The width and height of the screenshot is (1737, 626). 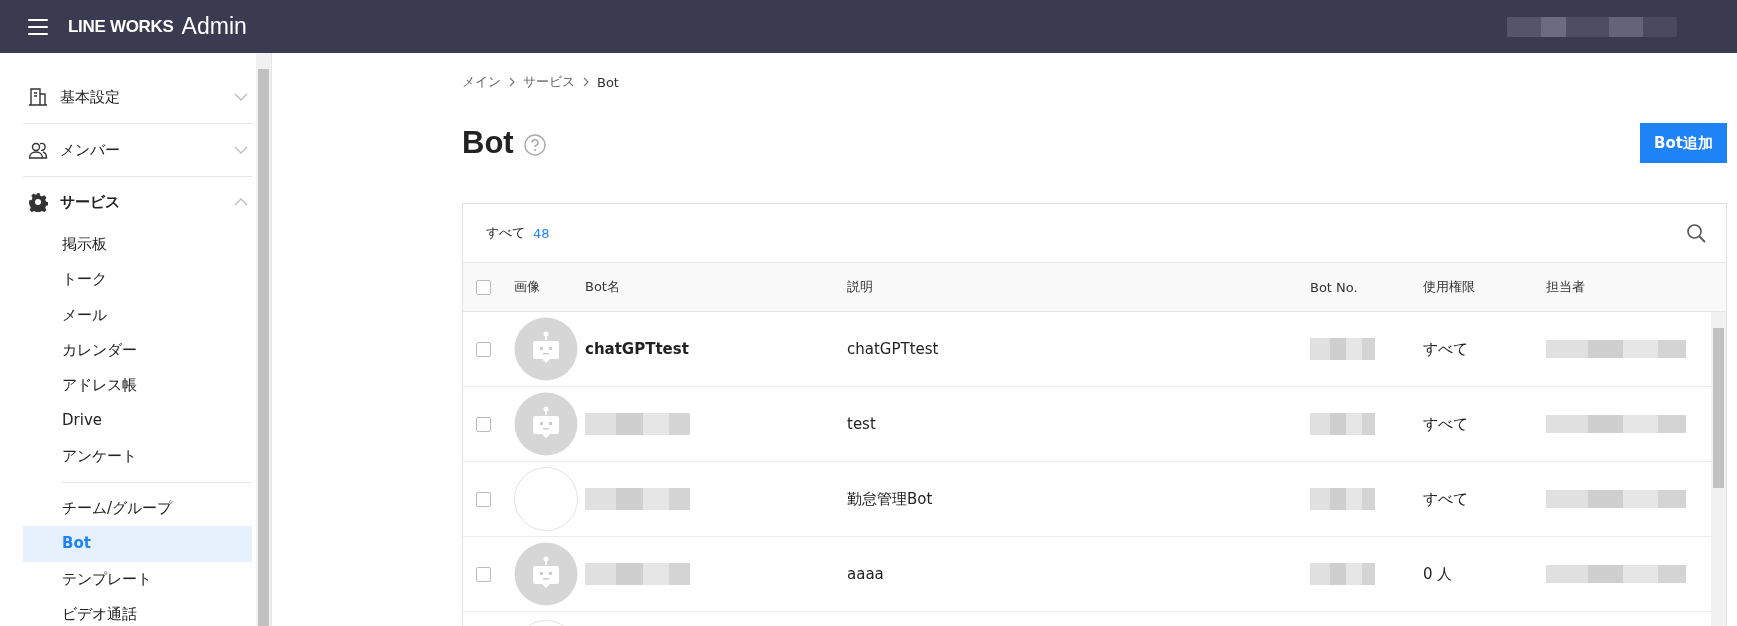 I want to click on table-cell: chatGPTtest, so click(x=893, y=349).